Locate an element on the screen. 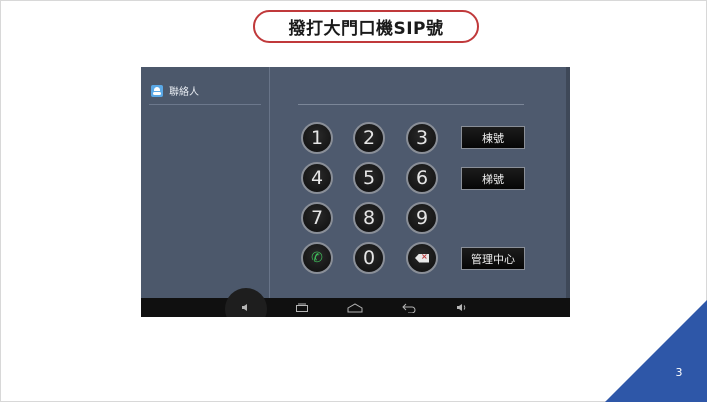 The image size is (707, 402). divider is located at coordinates (205, 104).